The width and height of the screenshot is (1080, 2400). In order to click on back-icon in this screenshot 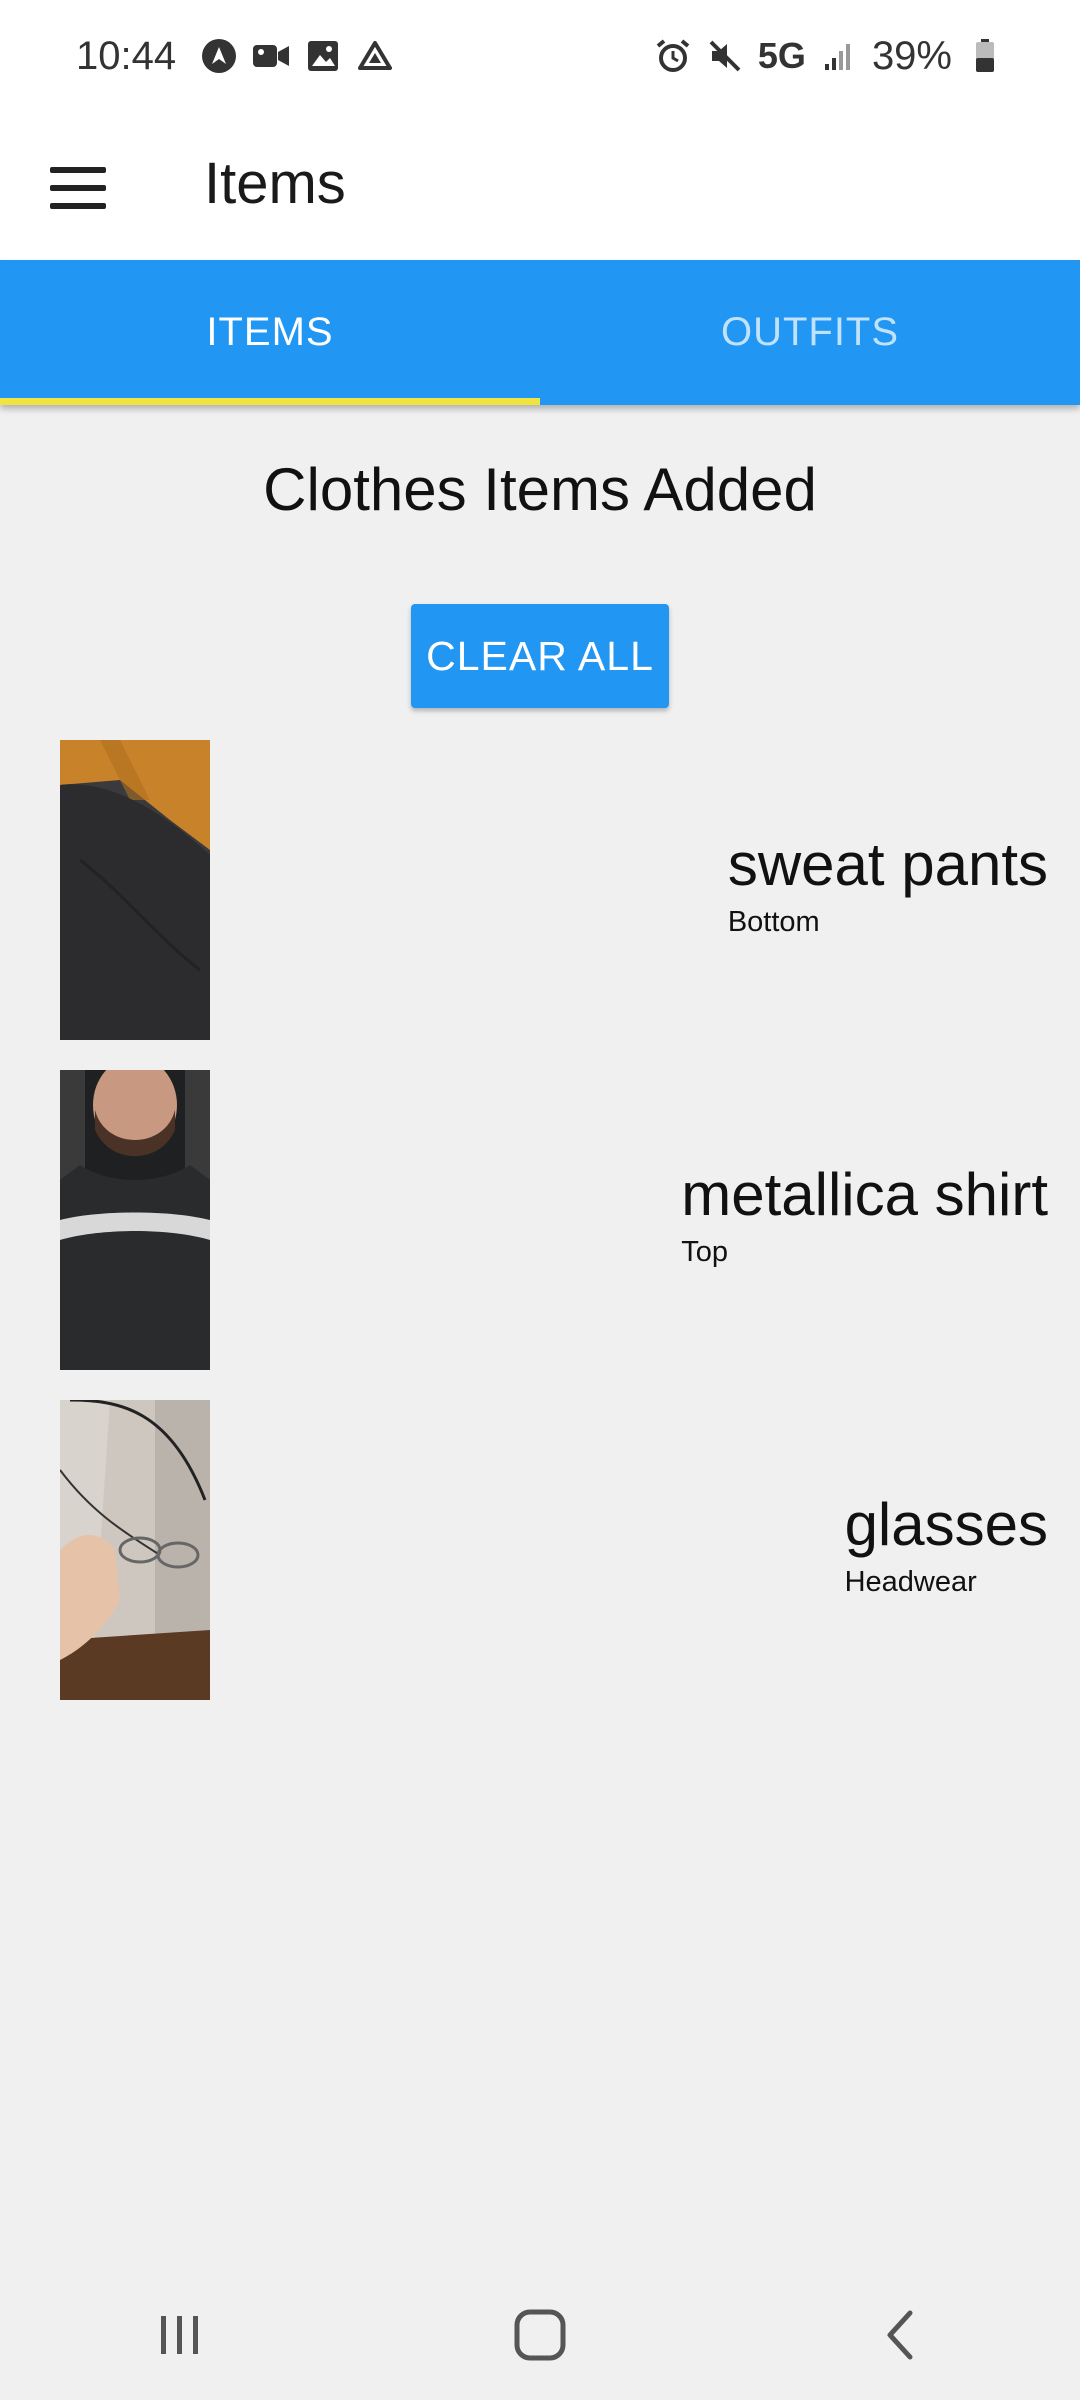, I will do `click(900, 2335)`.